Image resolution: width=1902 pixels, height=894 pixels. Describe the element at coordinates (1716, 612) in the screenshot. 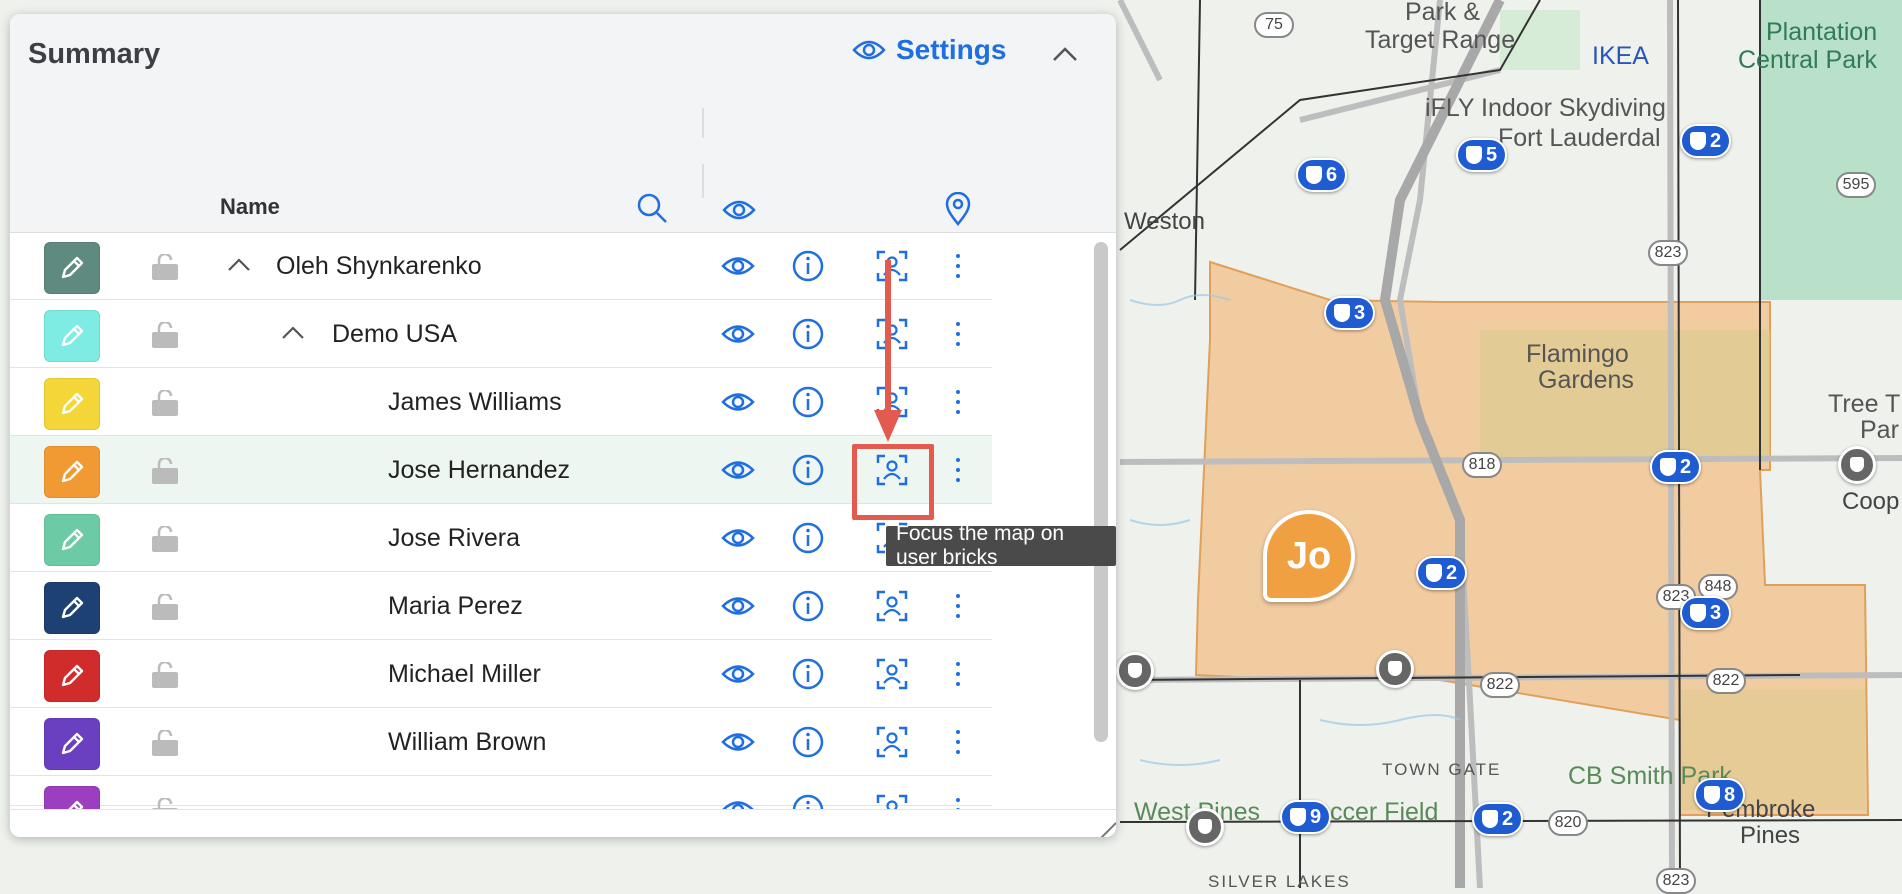

I see `badge-count: 3` at that location.